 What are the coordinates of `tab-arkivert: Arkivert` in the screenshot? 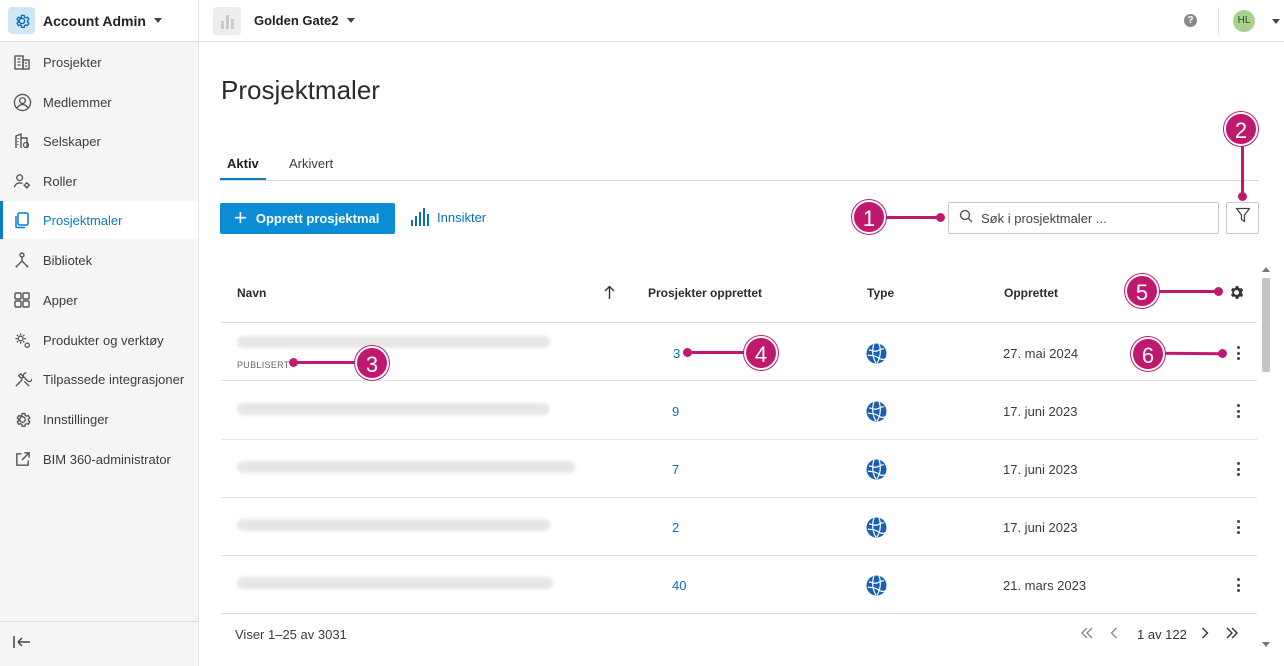 It's located at (311, 165).